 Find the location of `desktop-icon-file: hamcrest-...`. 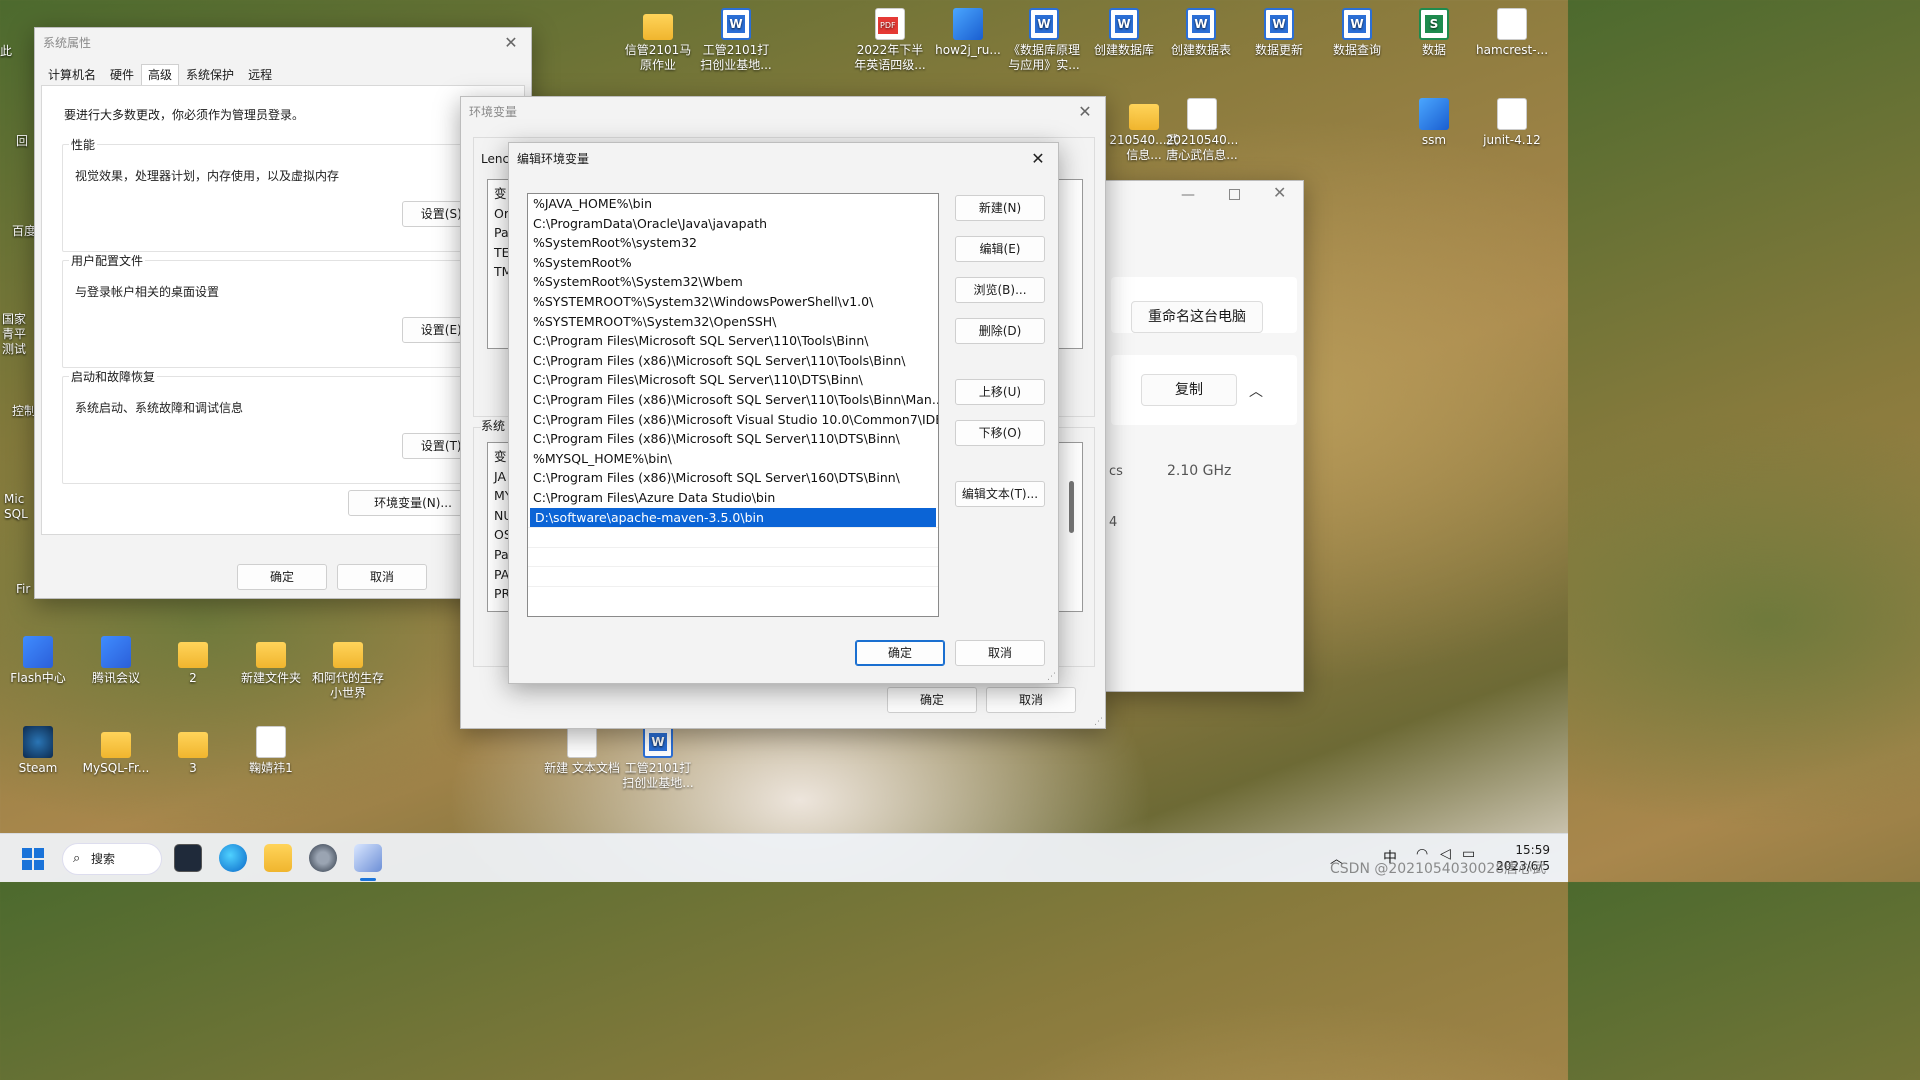

desktop-icon-file: hamcrest-... is located at coordinates (1512, 33).